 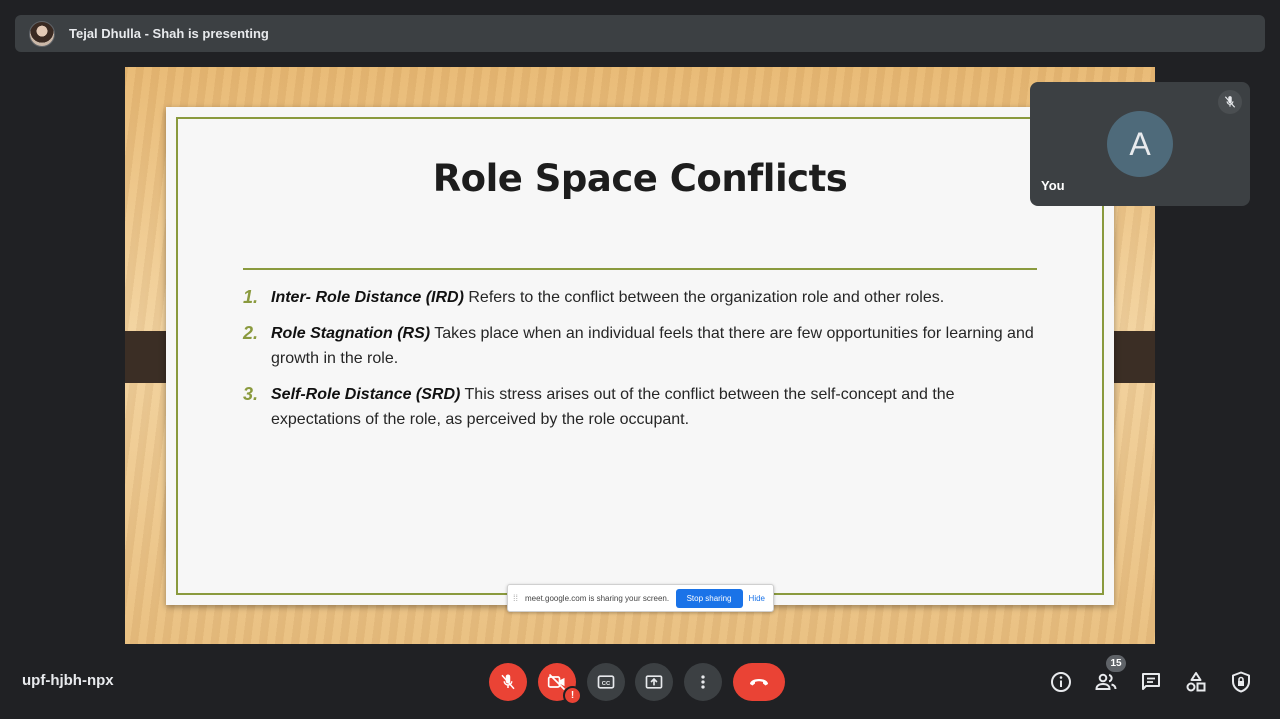 I want to click on avatar: A, so click(x=1140, y=144).